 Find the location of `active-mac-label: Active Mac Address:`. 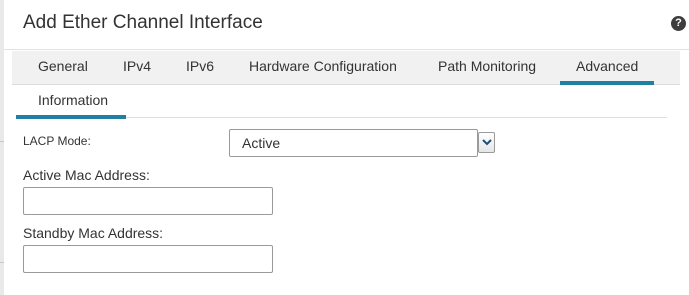

active-mac-label: Active Mac Address: is located at coordinates (86, 175).